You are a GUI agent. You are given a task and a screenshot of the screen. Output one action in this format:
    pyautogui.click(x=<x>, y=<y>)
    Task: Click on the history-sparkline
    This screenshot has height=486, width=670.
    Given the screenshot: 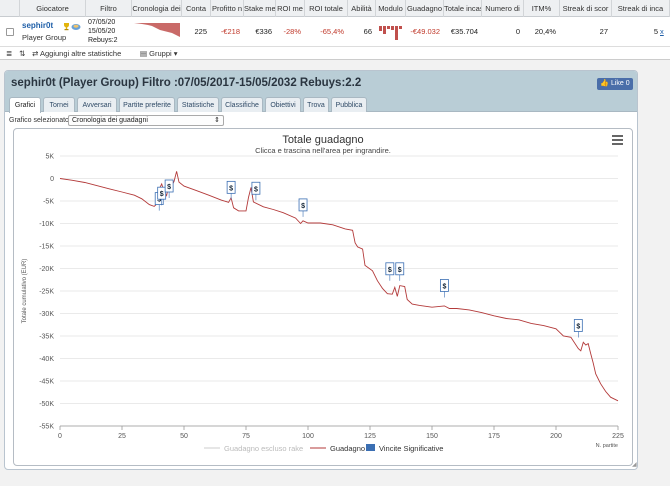 What is the action you would take?
    pyautogui.click(x=157, y=33)
    